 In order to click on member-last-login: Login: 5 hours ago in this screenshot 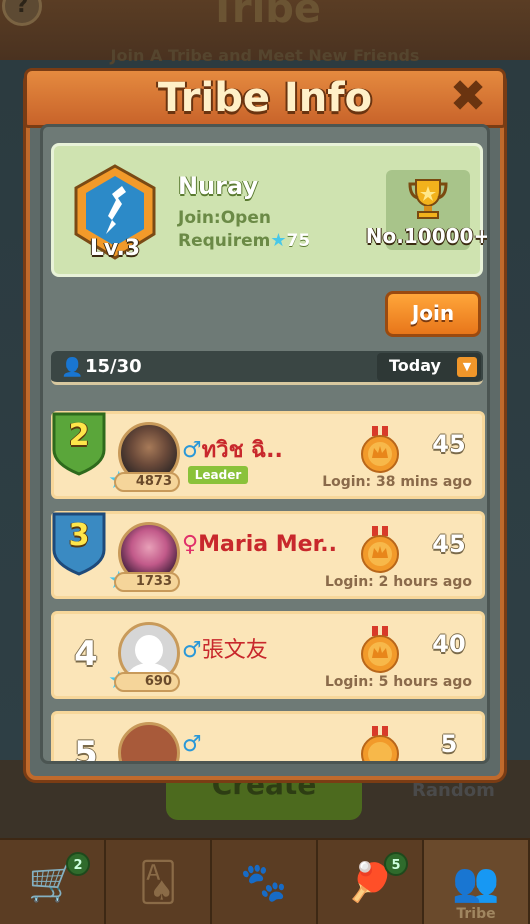, I will do `click(398, 682)`.